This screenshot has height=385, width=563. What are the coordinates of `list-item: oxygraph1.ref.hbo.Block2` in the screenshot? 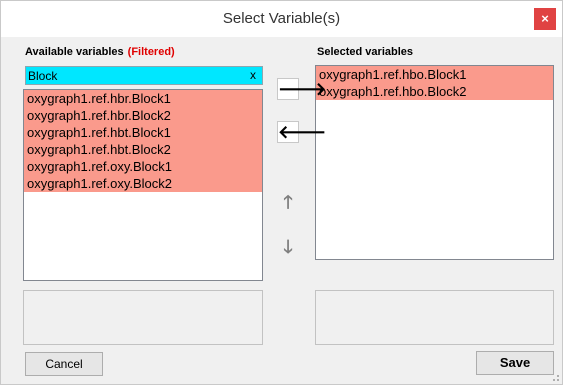 It's located at (434, 91).